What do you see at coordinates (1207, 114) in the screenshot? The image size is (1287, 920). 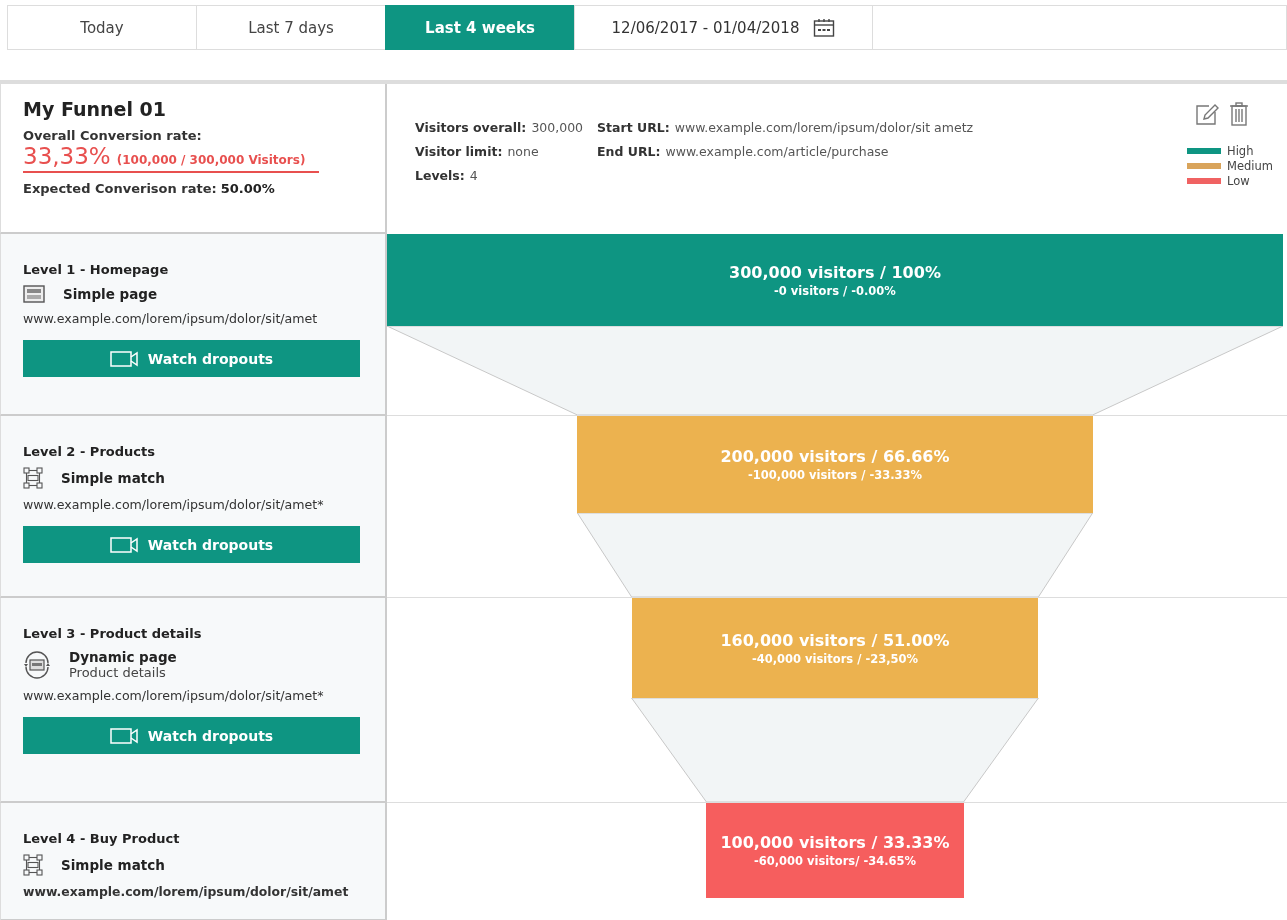 I see `edit-icon` at bounding box center [1207, 114].